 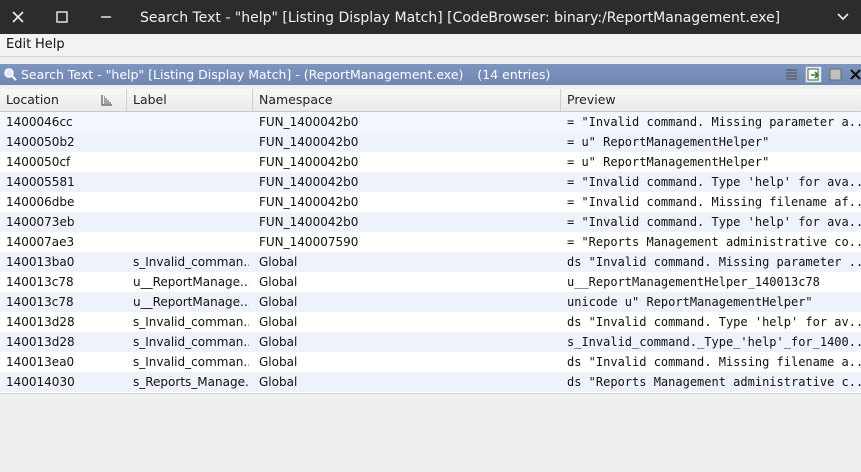 What do you see at coordinates (693, 282) in the screenshot?
I see `cell-preview: u__ReportManagementHelper_140013c78` at bounding box center [693, 282].